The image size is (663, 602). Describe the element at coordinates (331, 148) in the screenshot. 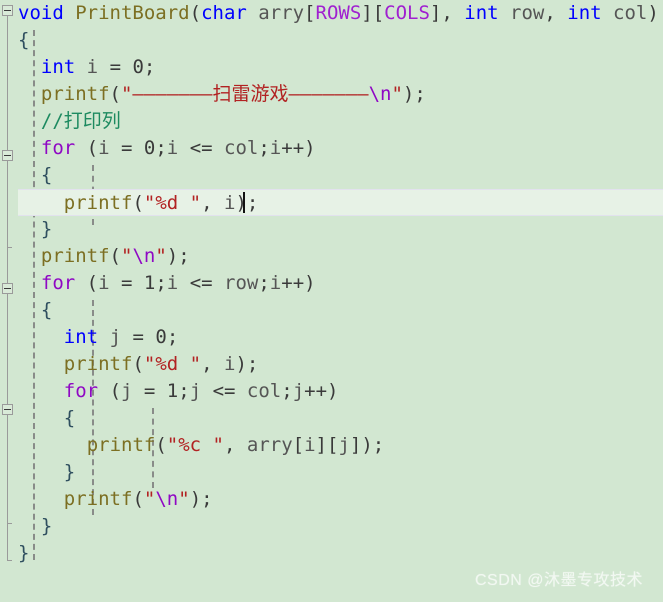

I see `code-line: for (i = 0;i <= col;i++)` at that location.